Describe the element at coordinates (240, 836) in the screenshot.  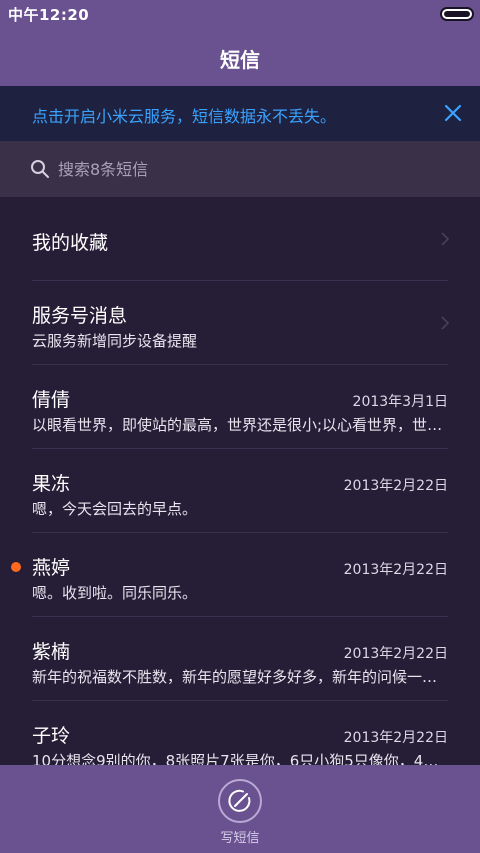
I see `compose-label: 写短信` at that location.